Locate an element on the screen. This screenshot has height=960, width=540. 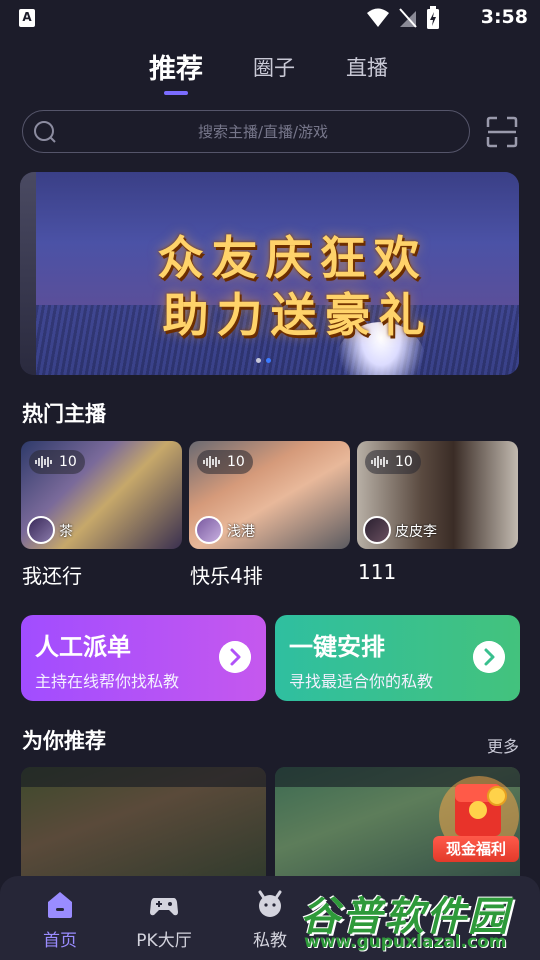
tab-circle: 圈子 is located at coordinates (274, 67).